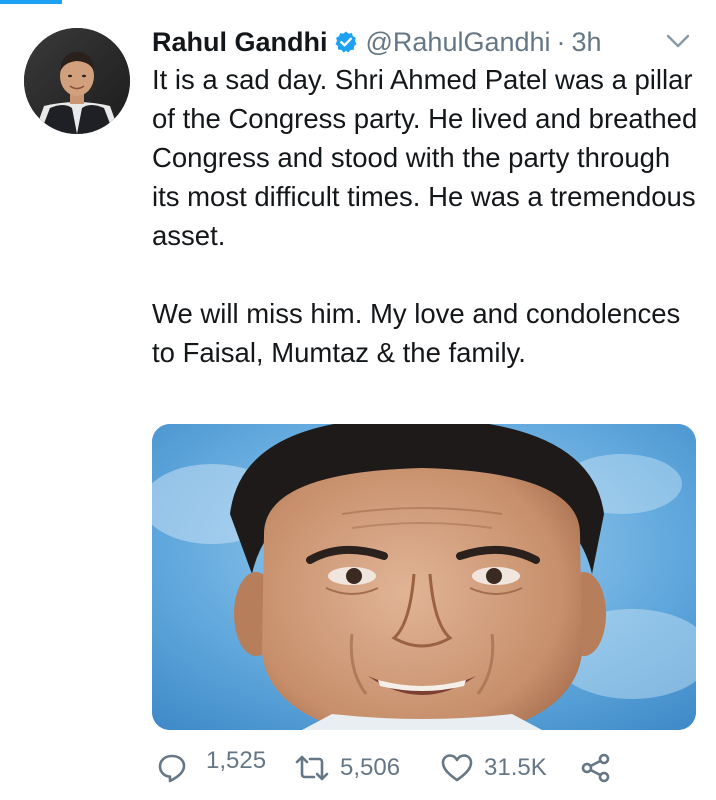 This screenshot has width=716, height=800. Describe the element at coordinates (370, 767) in the screenshot. I see `retweet-count: 5,506` at that location.